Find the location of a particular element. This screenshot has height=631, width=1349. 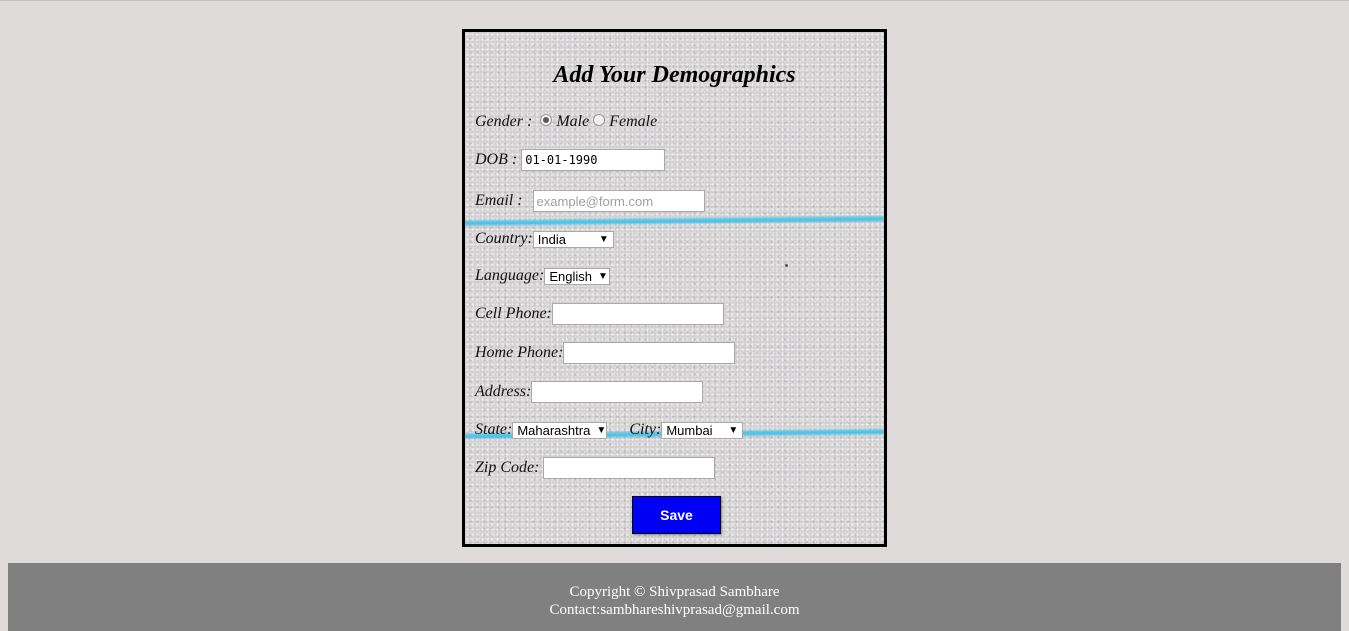

address-input is located at coordinates (617, 392).